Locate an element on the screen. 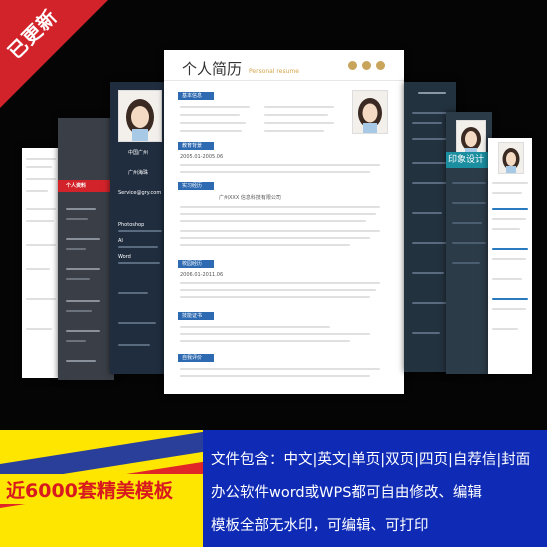 The height and width of the screenshot is (547, 547). feature-line-2: 办公软件word或WPS都可自由修改、编辑 is located at coordinates (346, 493).